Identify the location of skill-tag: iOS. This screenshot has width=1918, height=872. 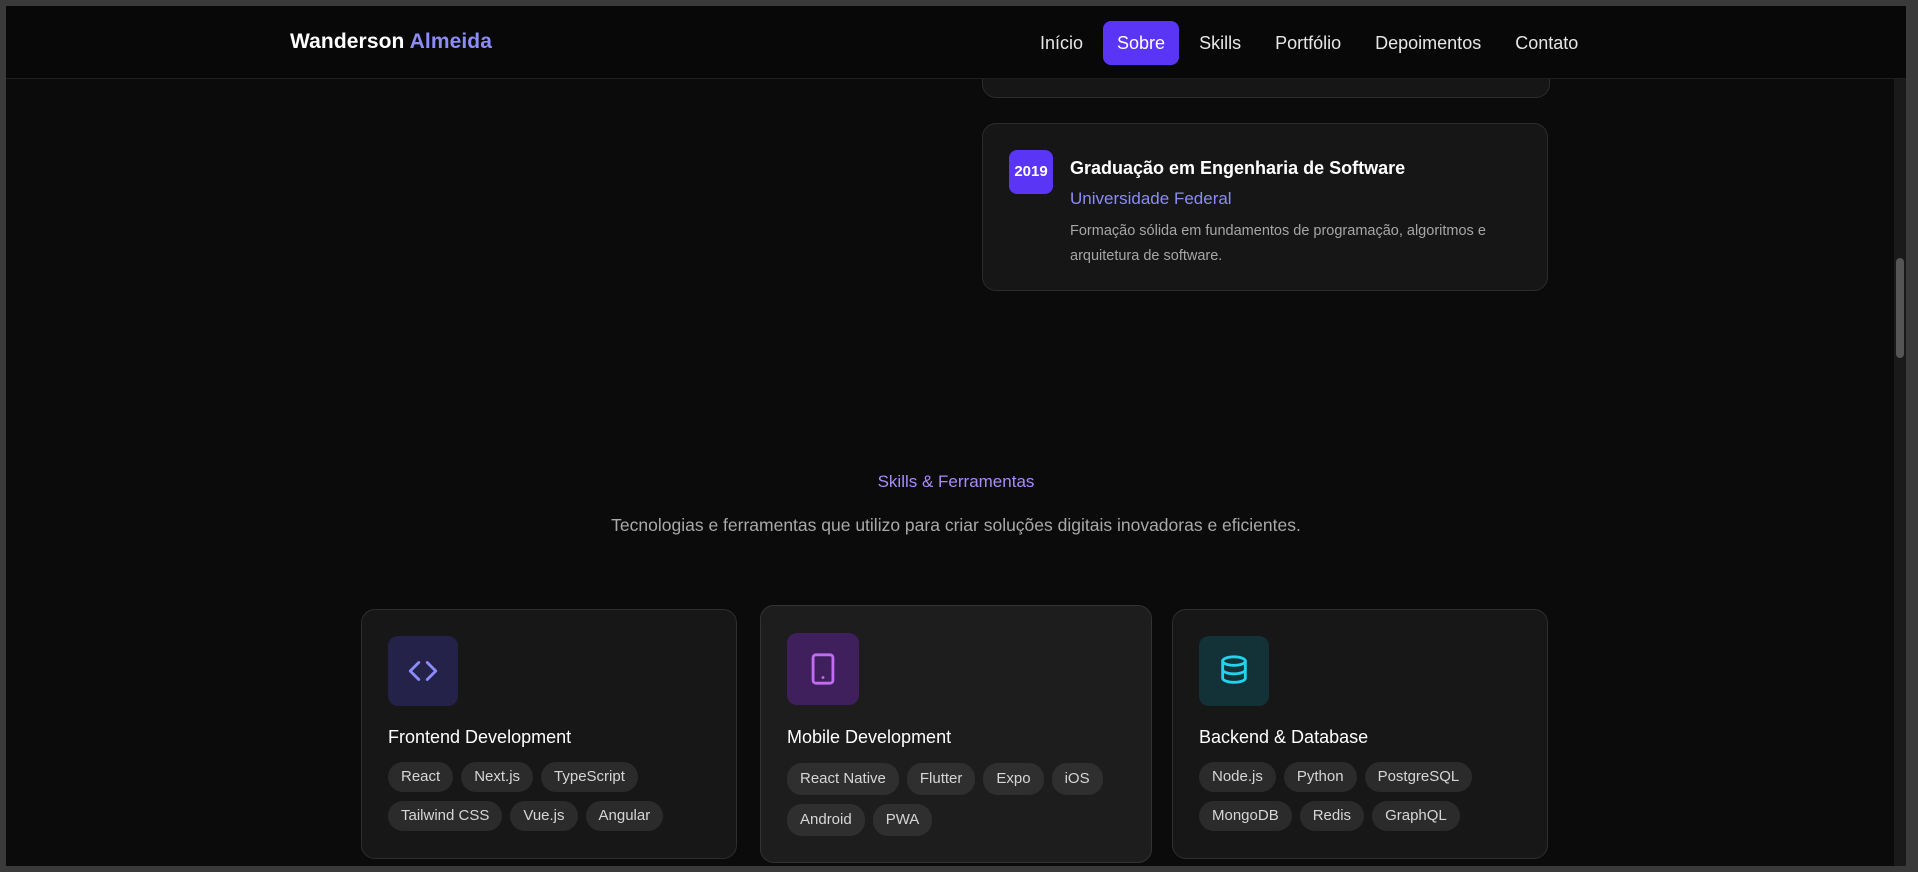
(1077, 779).